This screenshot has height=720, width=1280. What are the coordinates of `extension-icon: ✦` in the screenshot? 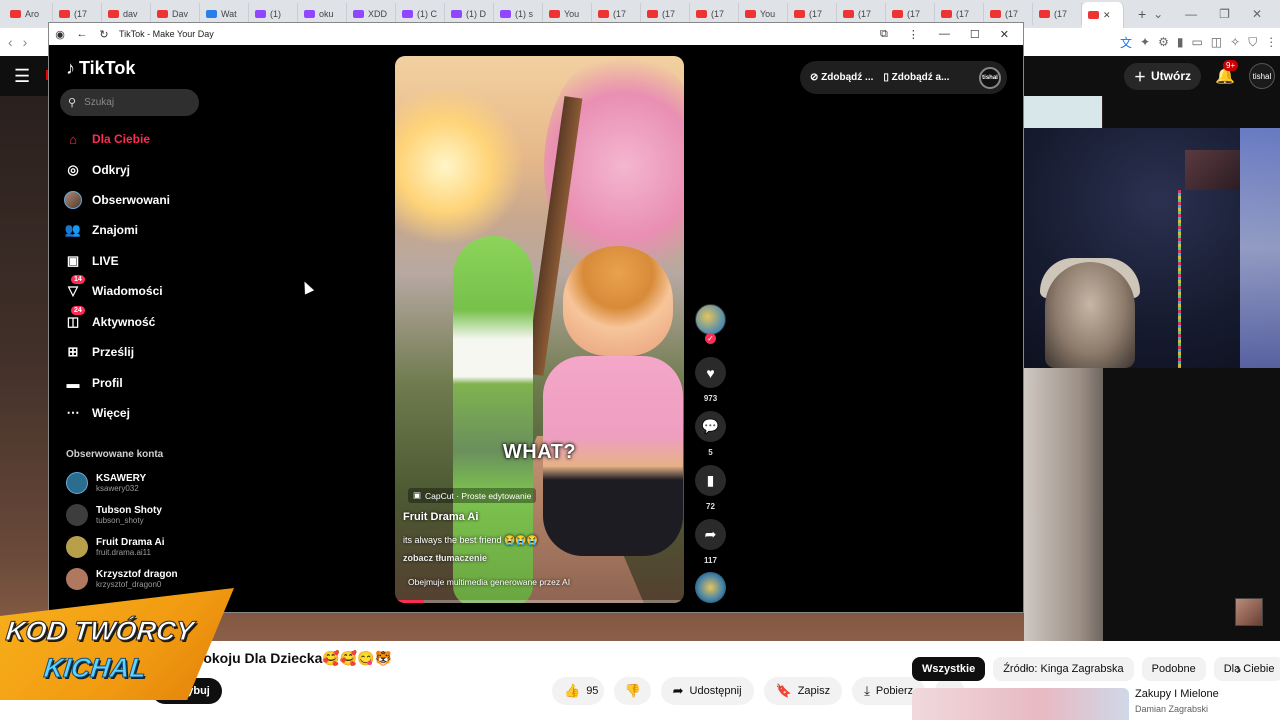 It's located at (1145, 42).